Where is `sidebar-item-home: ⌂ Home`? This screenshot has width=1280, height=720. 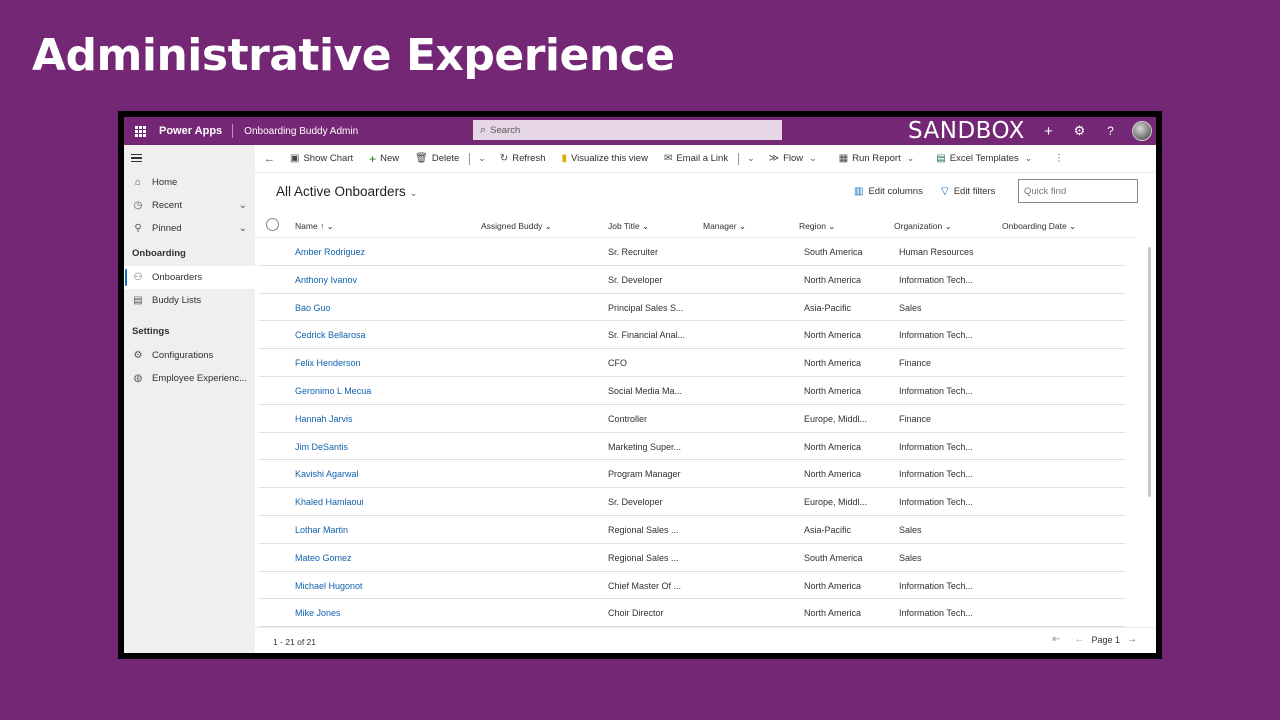 sidebar-item-home: ⌂ Home is located at coordinates (189, 182).